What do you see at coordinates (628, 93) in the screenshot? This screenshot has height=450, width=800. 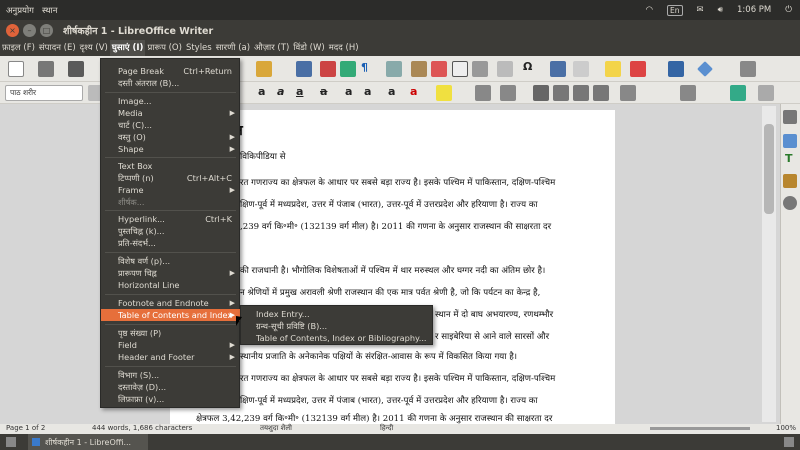 I see `line-spacing-icon` at bounding box center [628, 93].